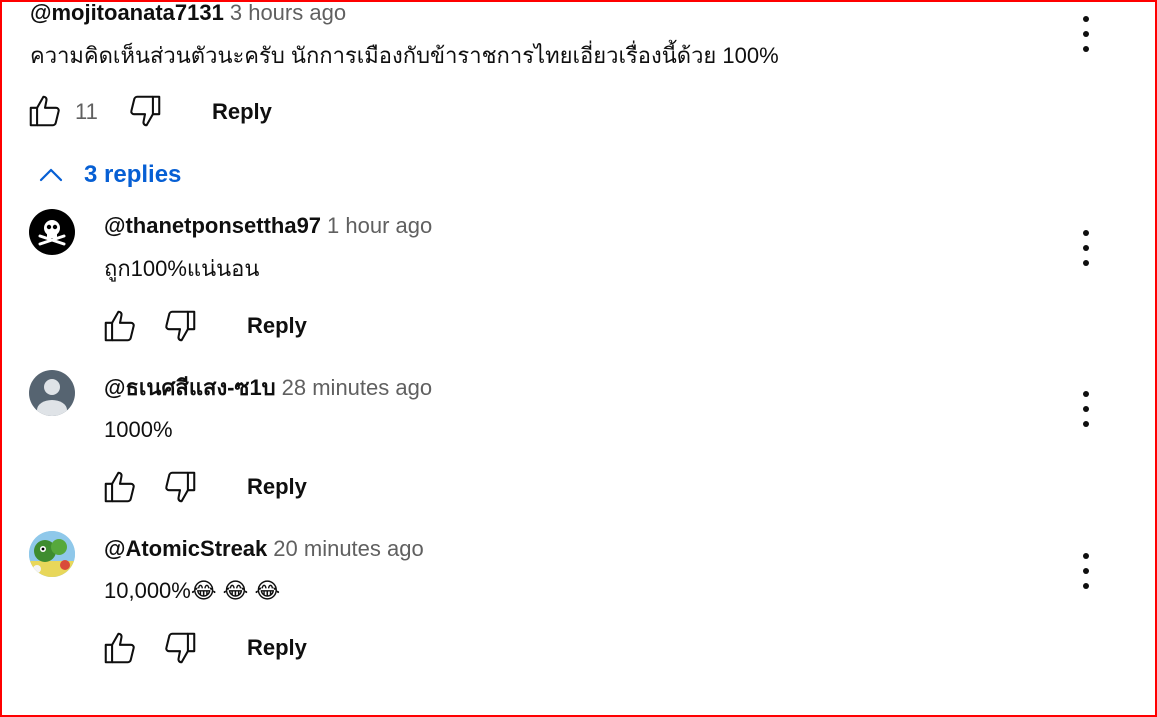 This screenshot has width=1157, height=717. What do you see at coordinates (190, 387) in the screenshot?
I see `reply-author: @ธเนศสีแสง-ซ1บ` at bounding box center [190, 387].